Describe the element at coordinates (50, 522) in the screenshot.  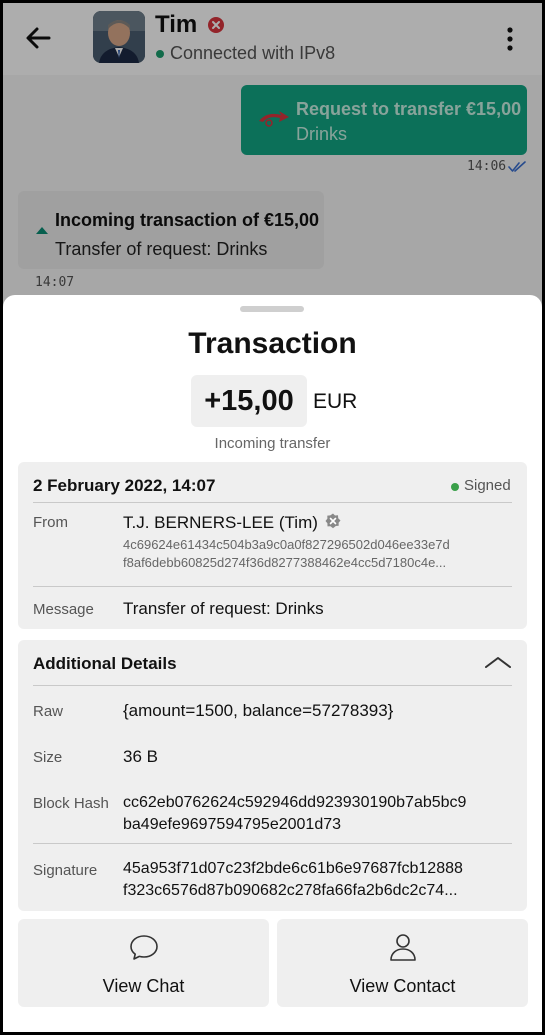
I see `from-label: From` at that location.